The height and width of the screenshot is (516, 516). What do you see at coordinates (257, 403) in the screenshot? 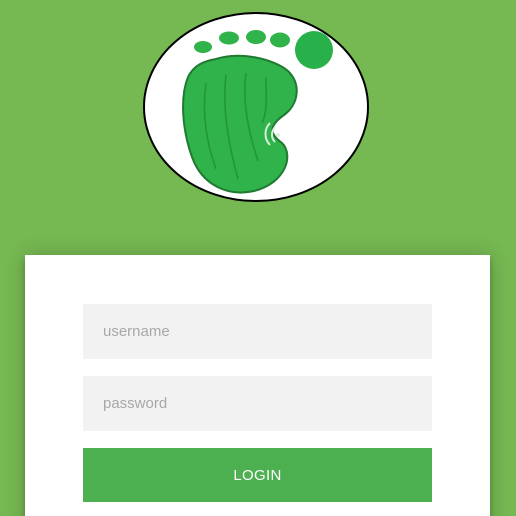
I see `password-input` at bounding box center [257, 403].